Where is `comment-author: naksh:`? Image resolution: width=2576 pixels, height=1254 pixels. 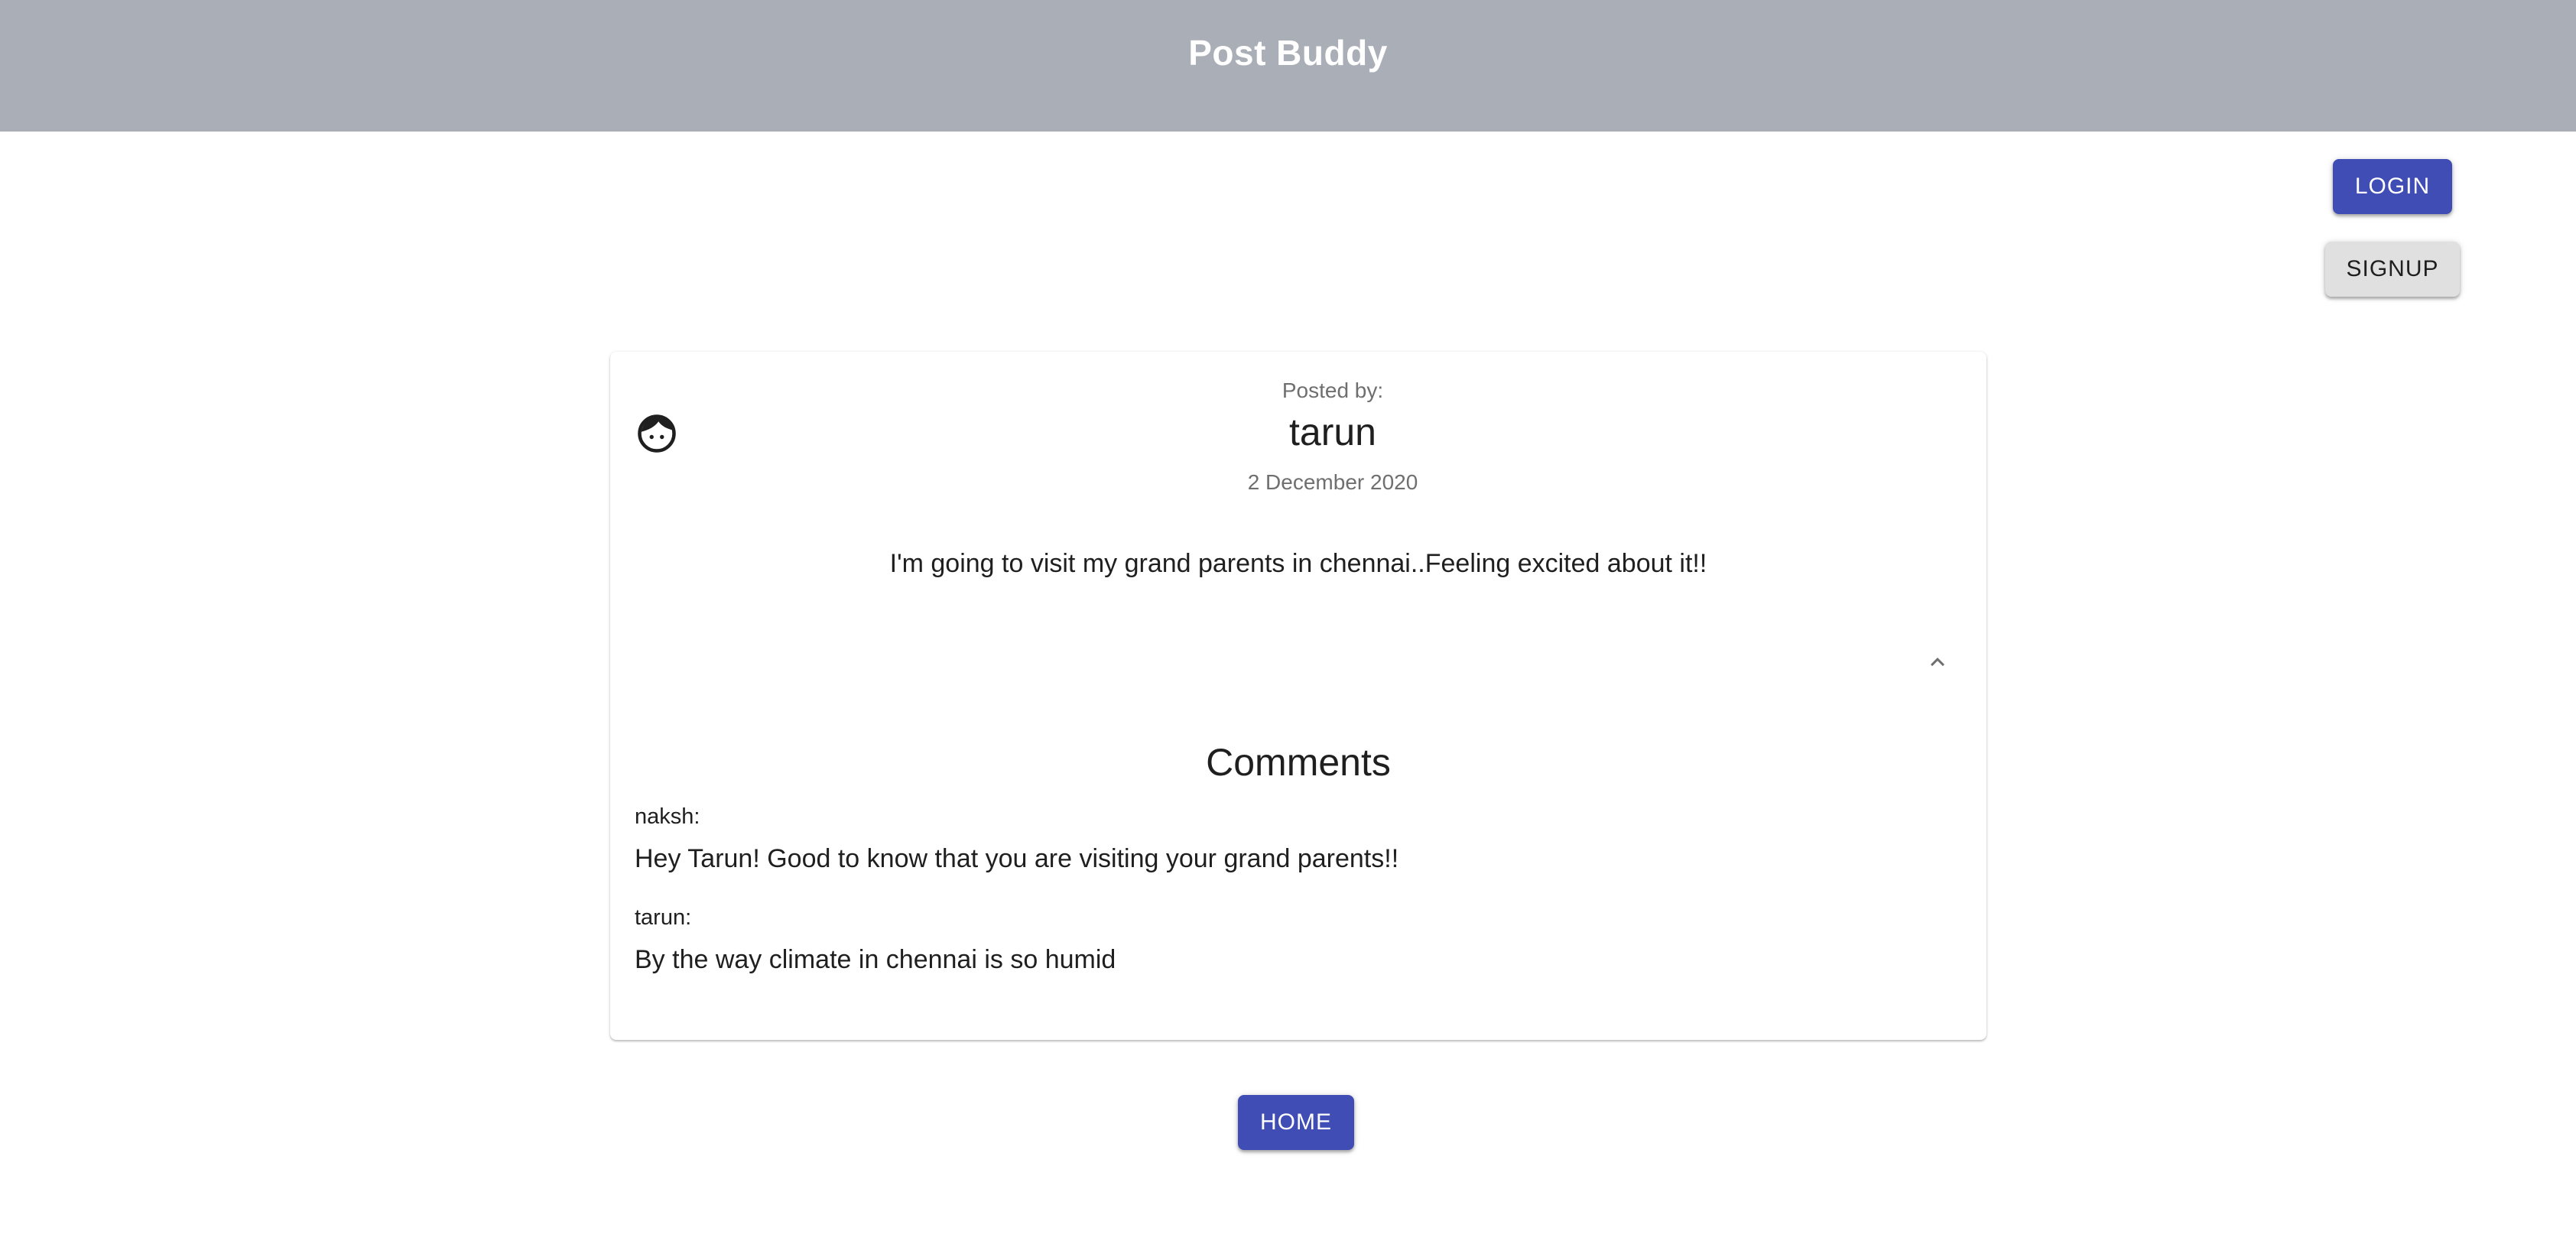 comment-author: naksh: is located at coordinates (667, 817).